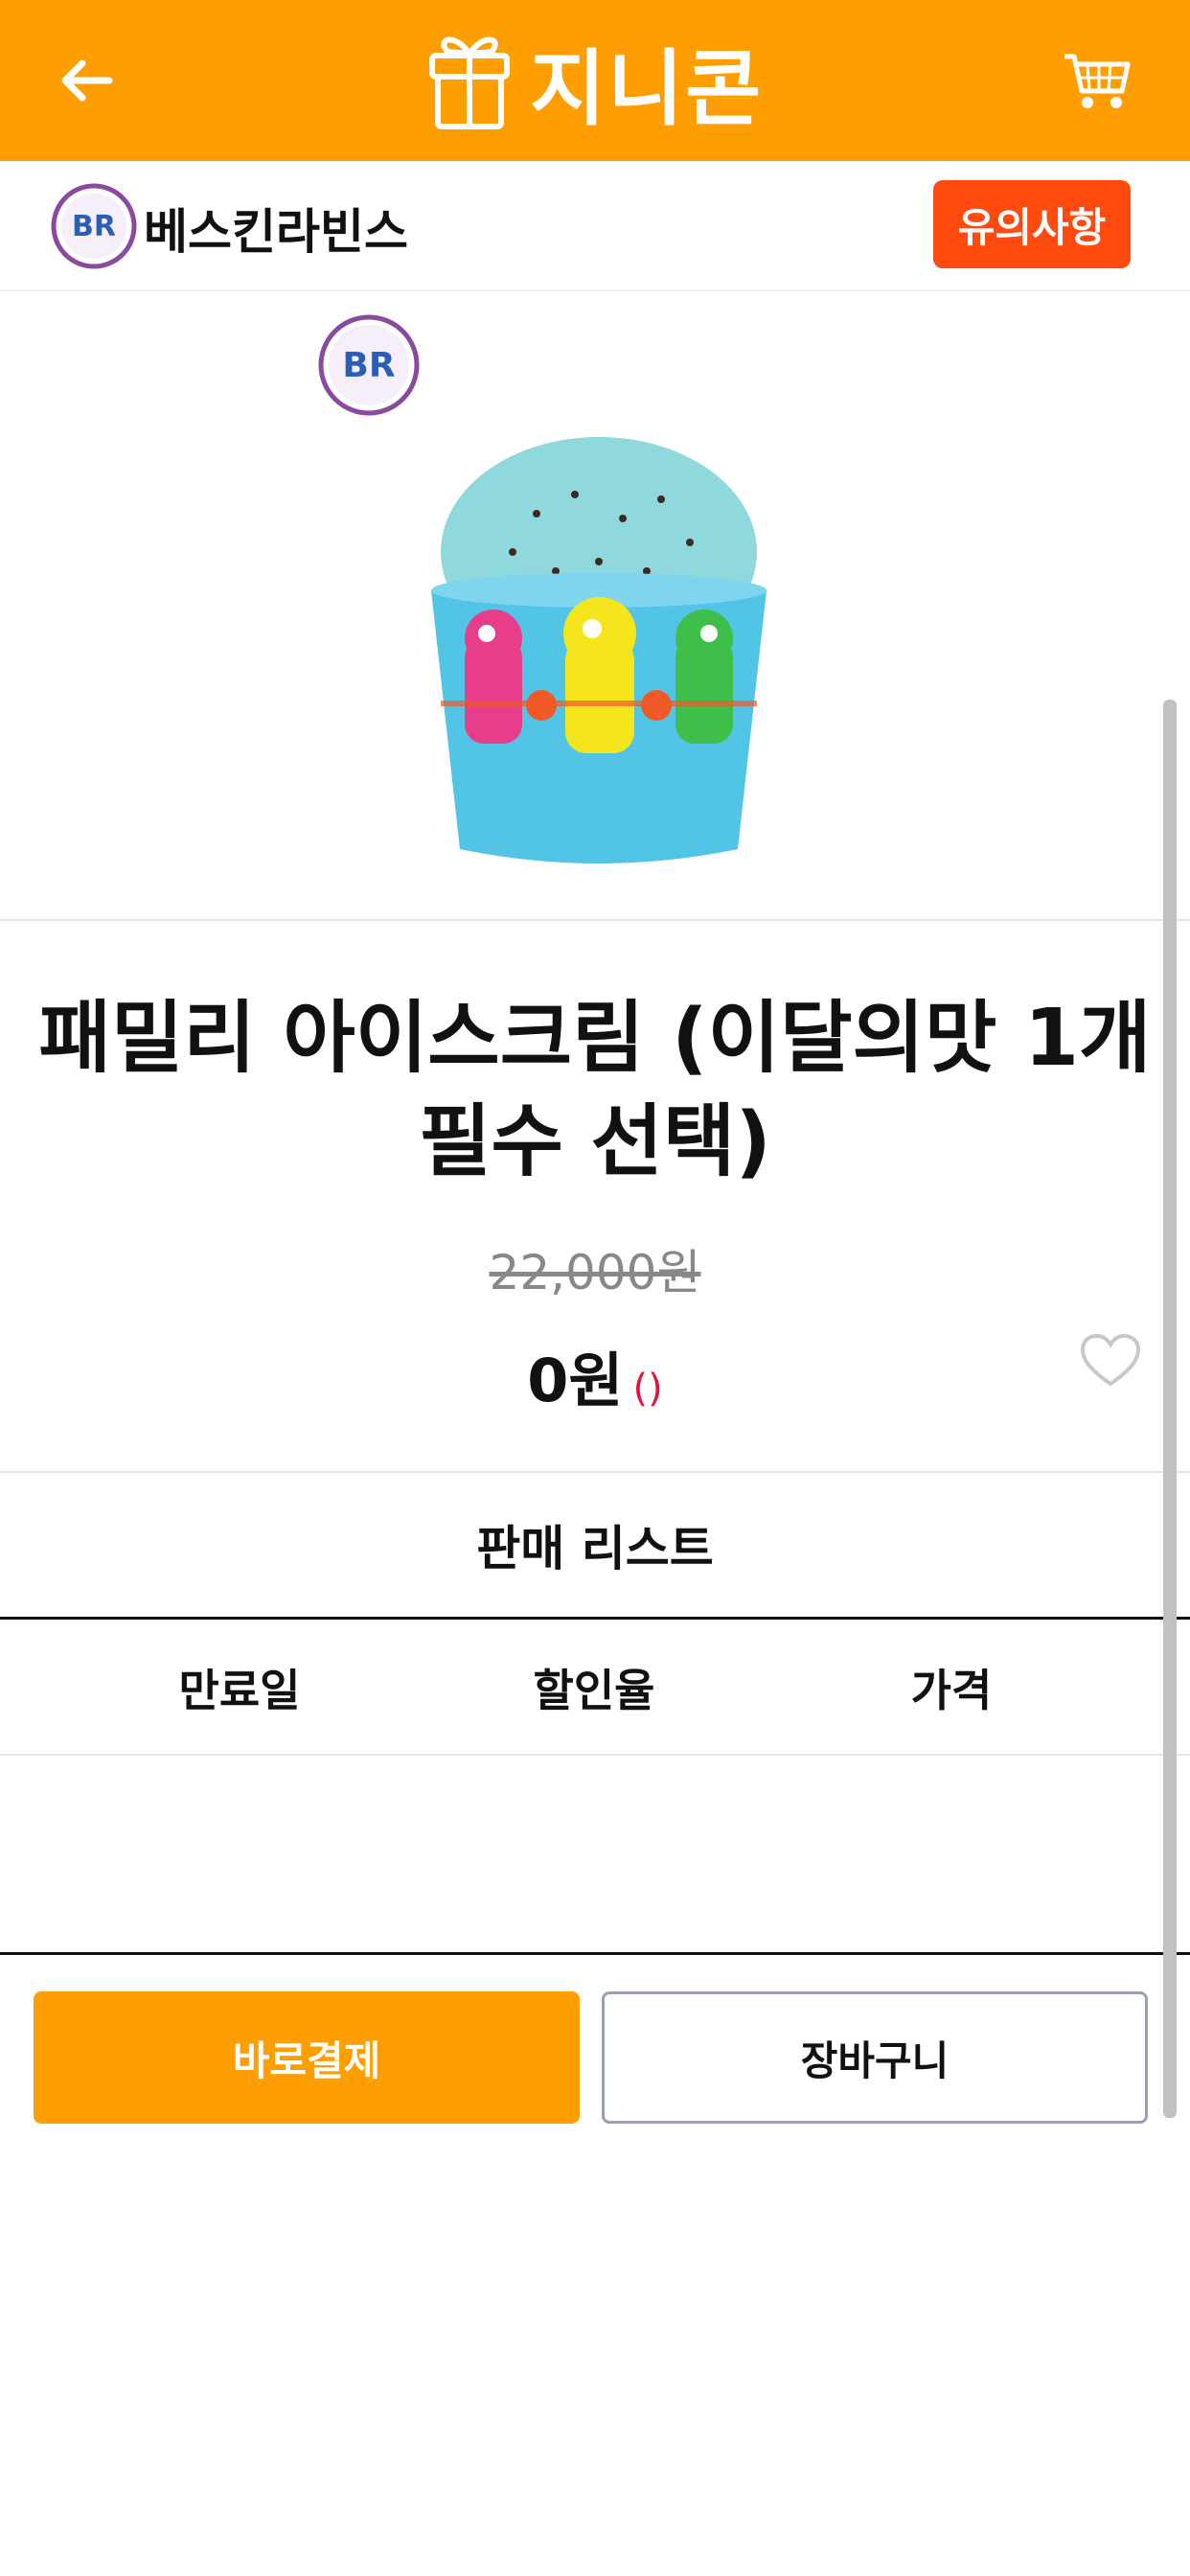 The height and width of the screenshot is (2576, 1190). I want to click on brand-name: 베스킨라빈스, so click(276, 232).